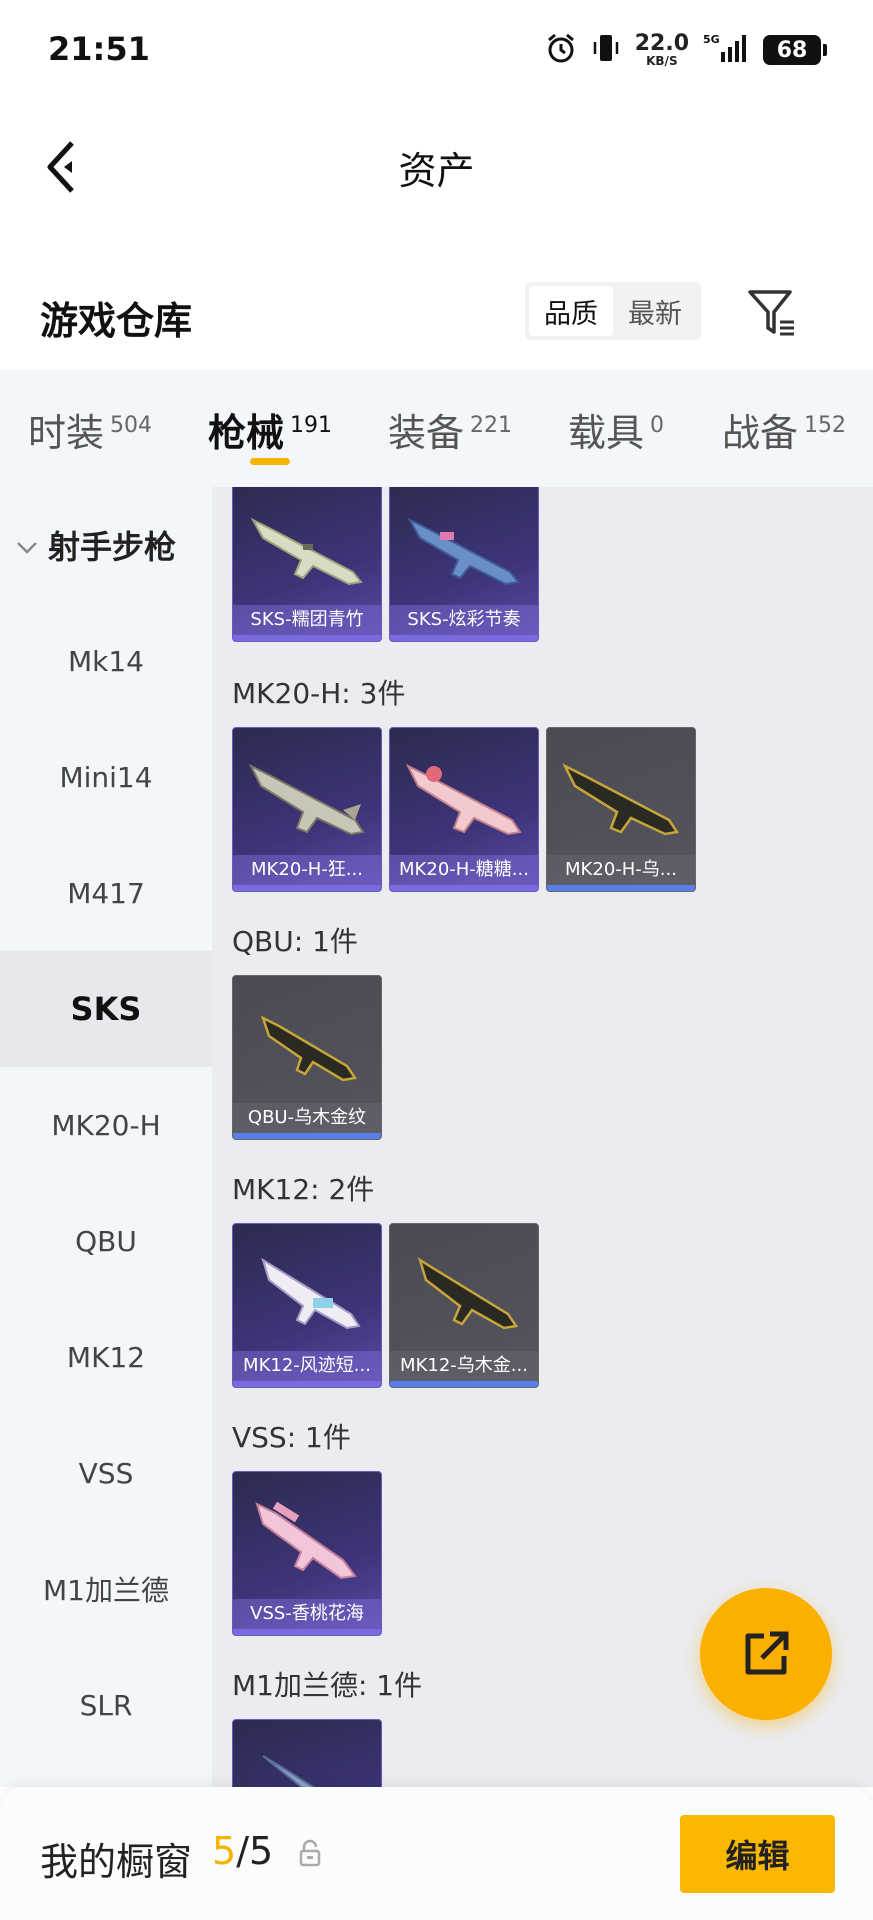 The width and height of the screenshot is (873, 1920). Describe the element at coordinates (106, 1357) in the screenshot. I see `sidebar-item-mk12: MK12` at that location.